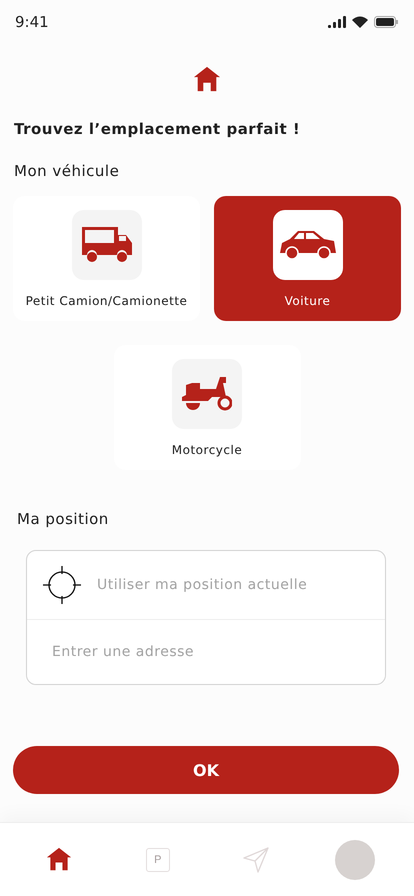  I want to click on avatar, so click(354, 860).